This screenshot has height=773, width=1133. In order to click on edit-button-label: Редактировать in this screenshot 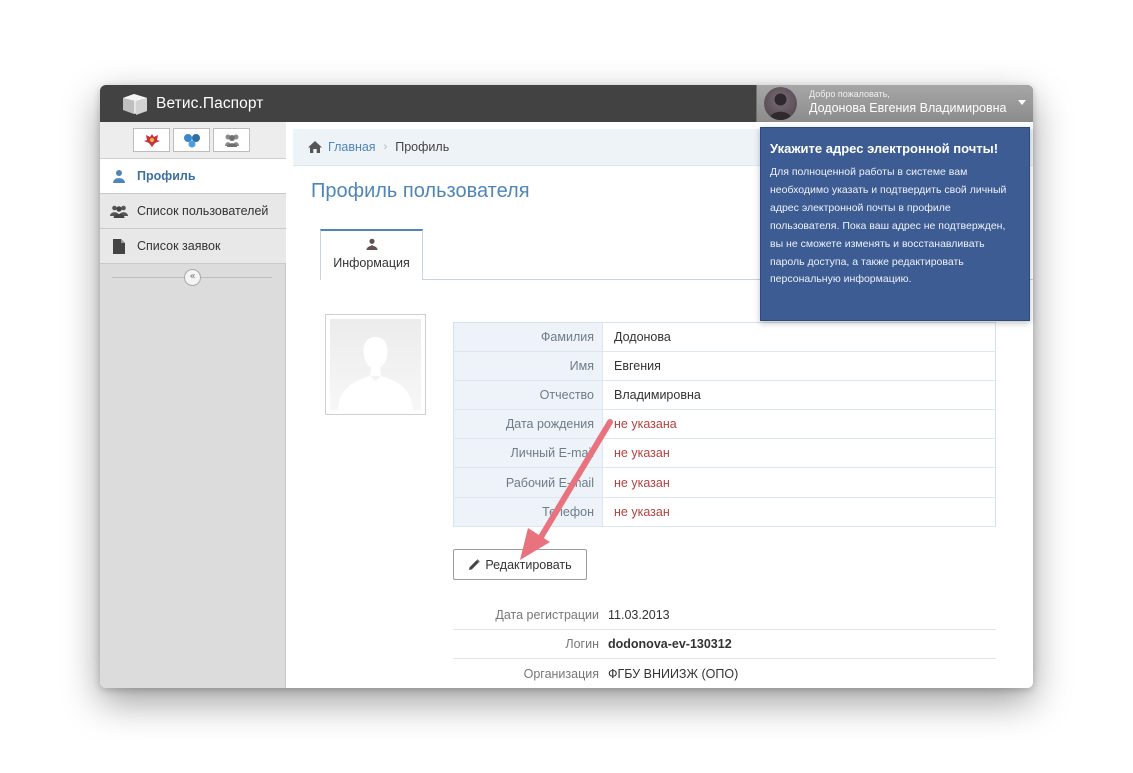, I will do `click(528, 564)`.